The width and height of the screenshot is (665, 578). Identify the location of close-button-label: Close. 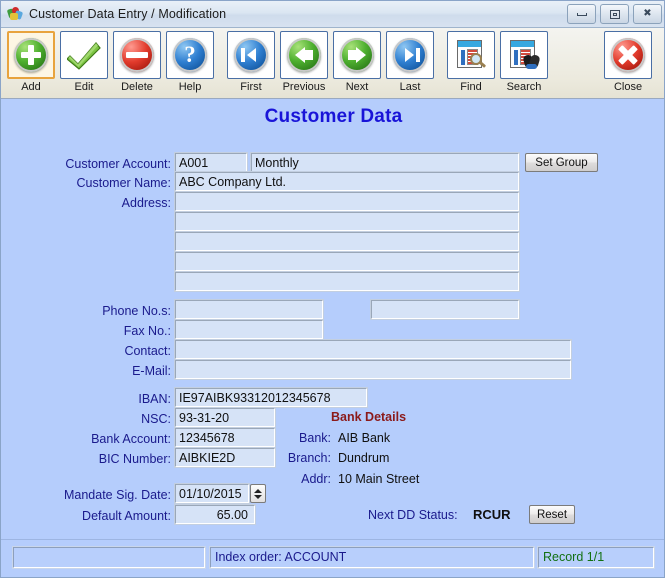
(628, 87).